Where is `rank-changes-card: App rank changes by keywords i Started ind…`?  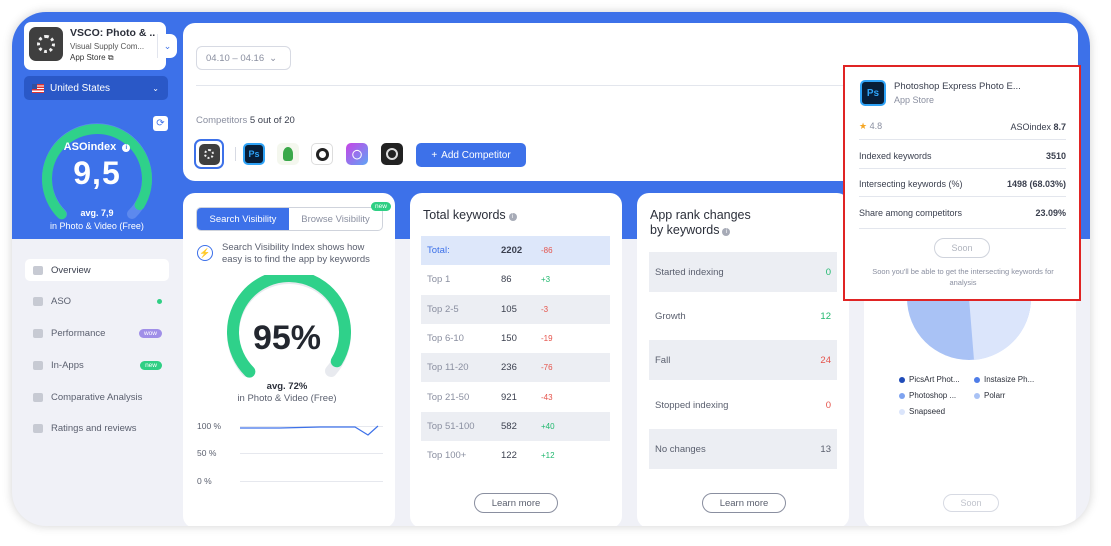 rank-changes-card: App rank changes by keywords i Started ind… is located at coordinates (743, 359).